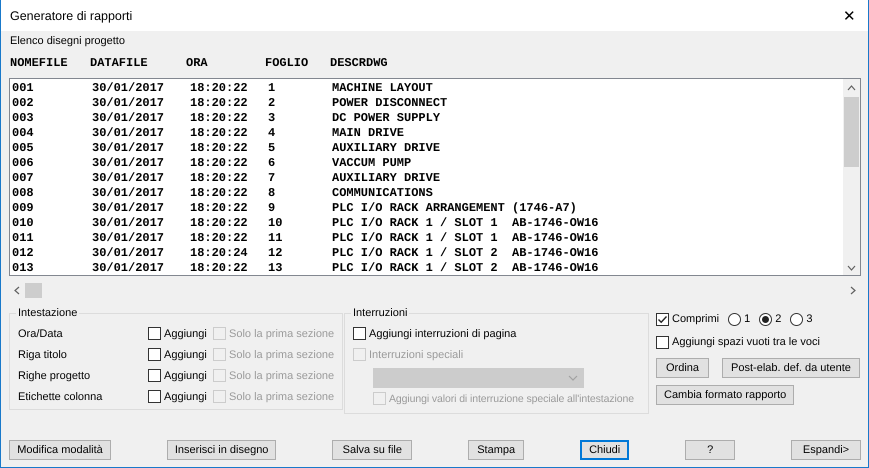  I want to click on radio-label: 2, so click(778, 319).